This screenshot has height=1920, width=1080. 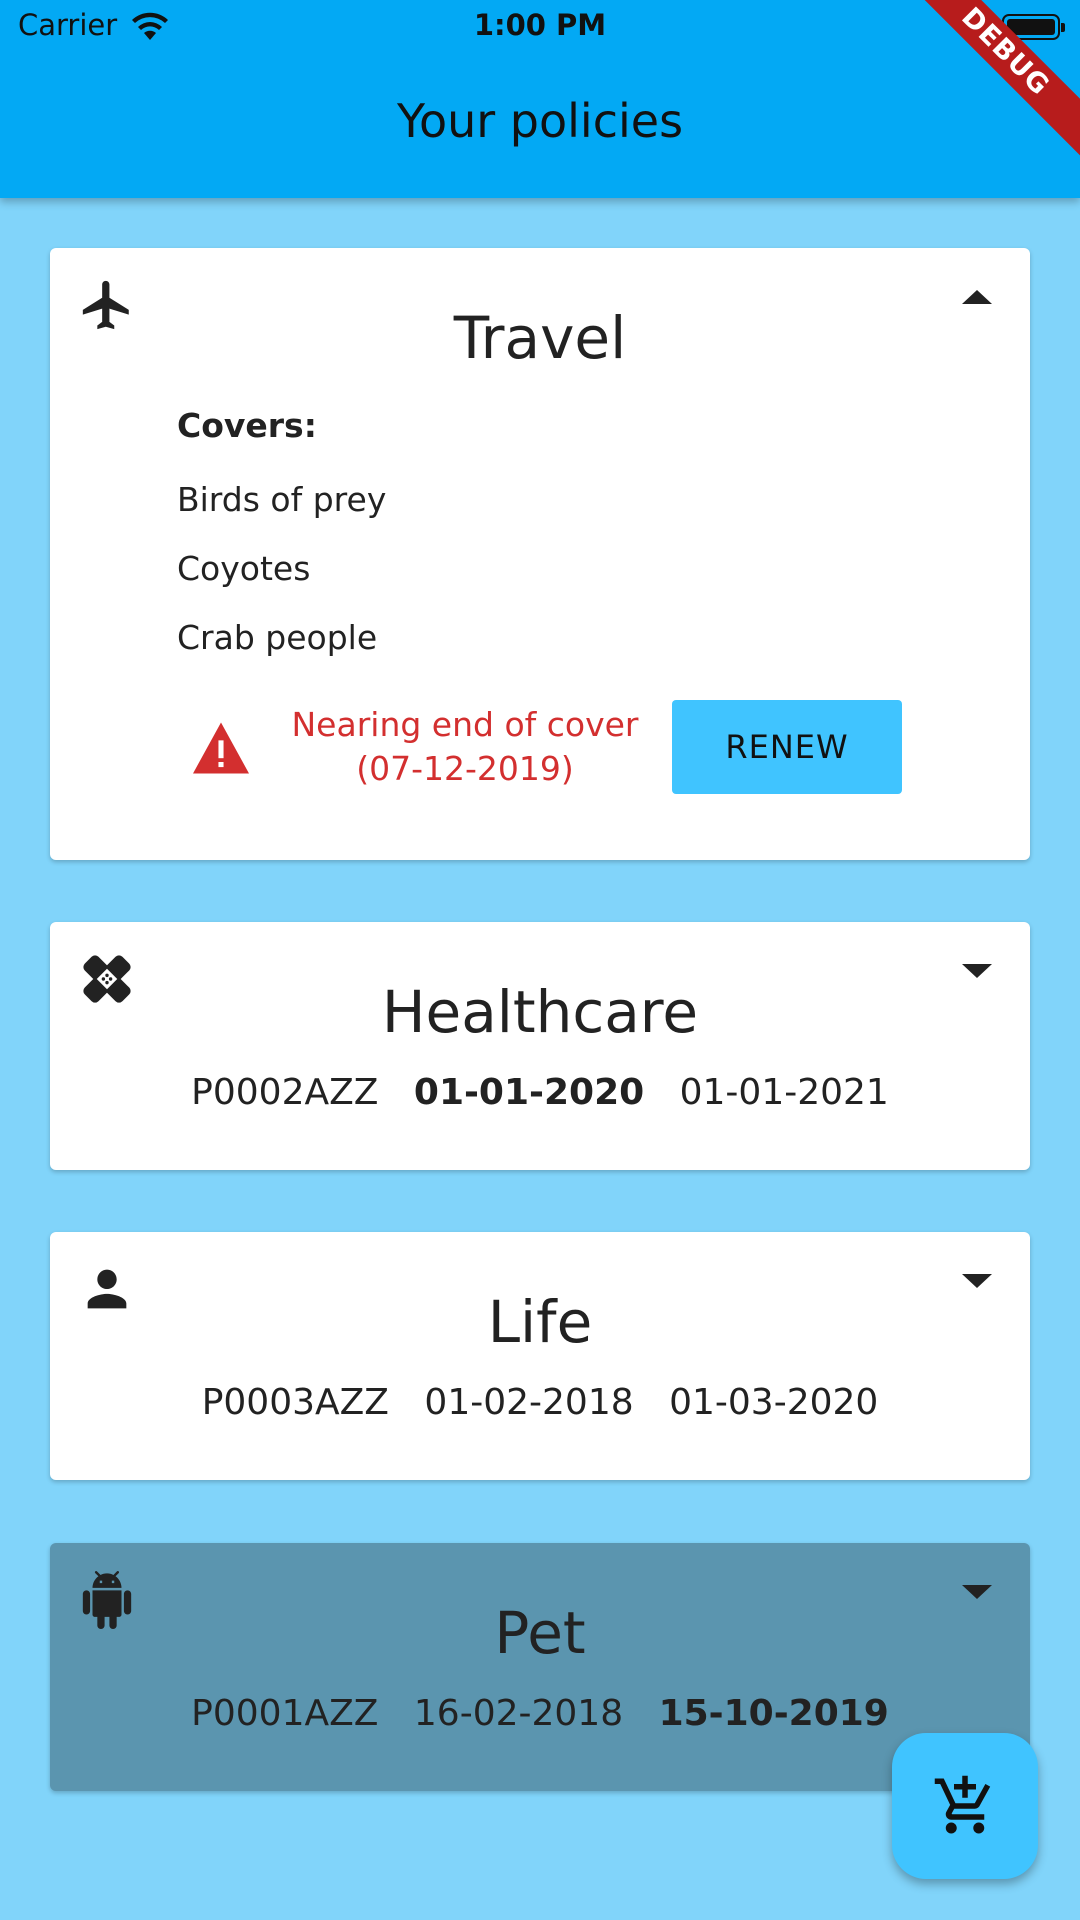 I want to click on warning-date: (07-12-2019), so click(x=465, y=768).